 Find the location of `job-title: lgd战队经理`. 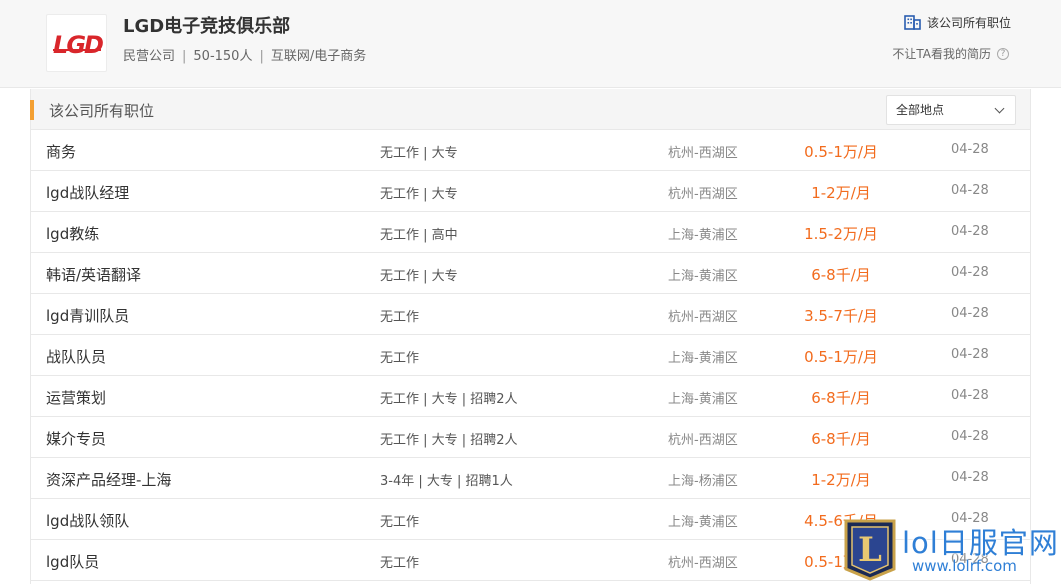

job-title: lgd战队经理 is located at coordinates (87, 192).